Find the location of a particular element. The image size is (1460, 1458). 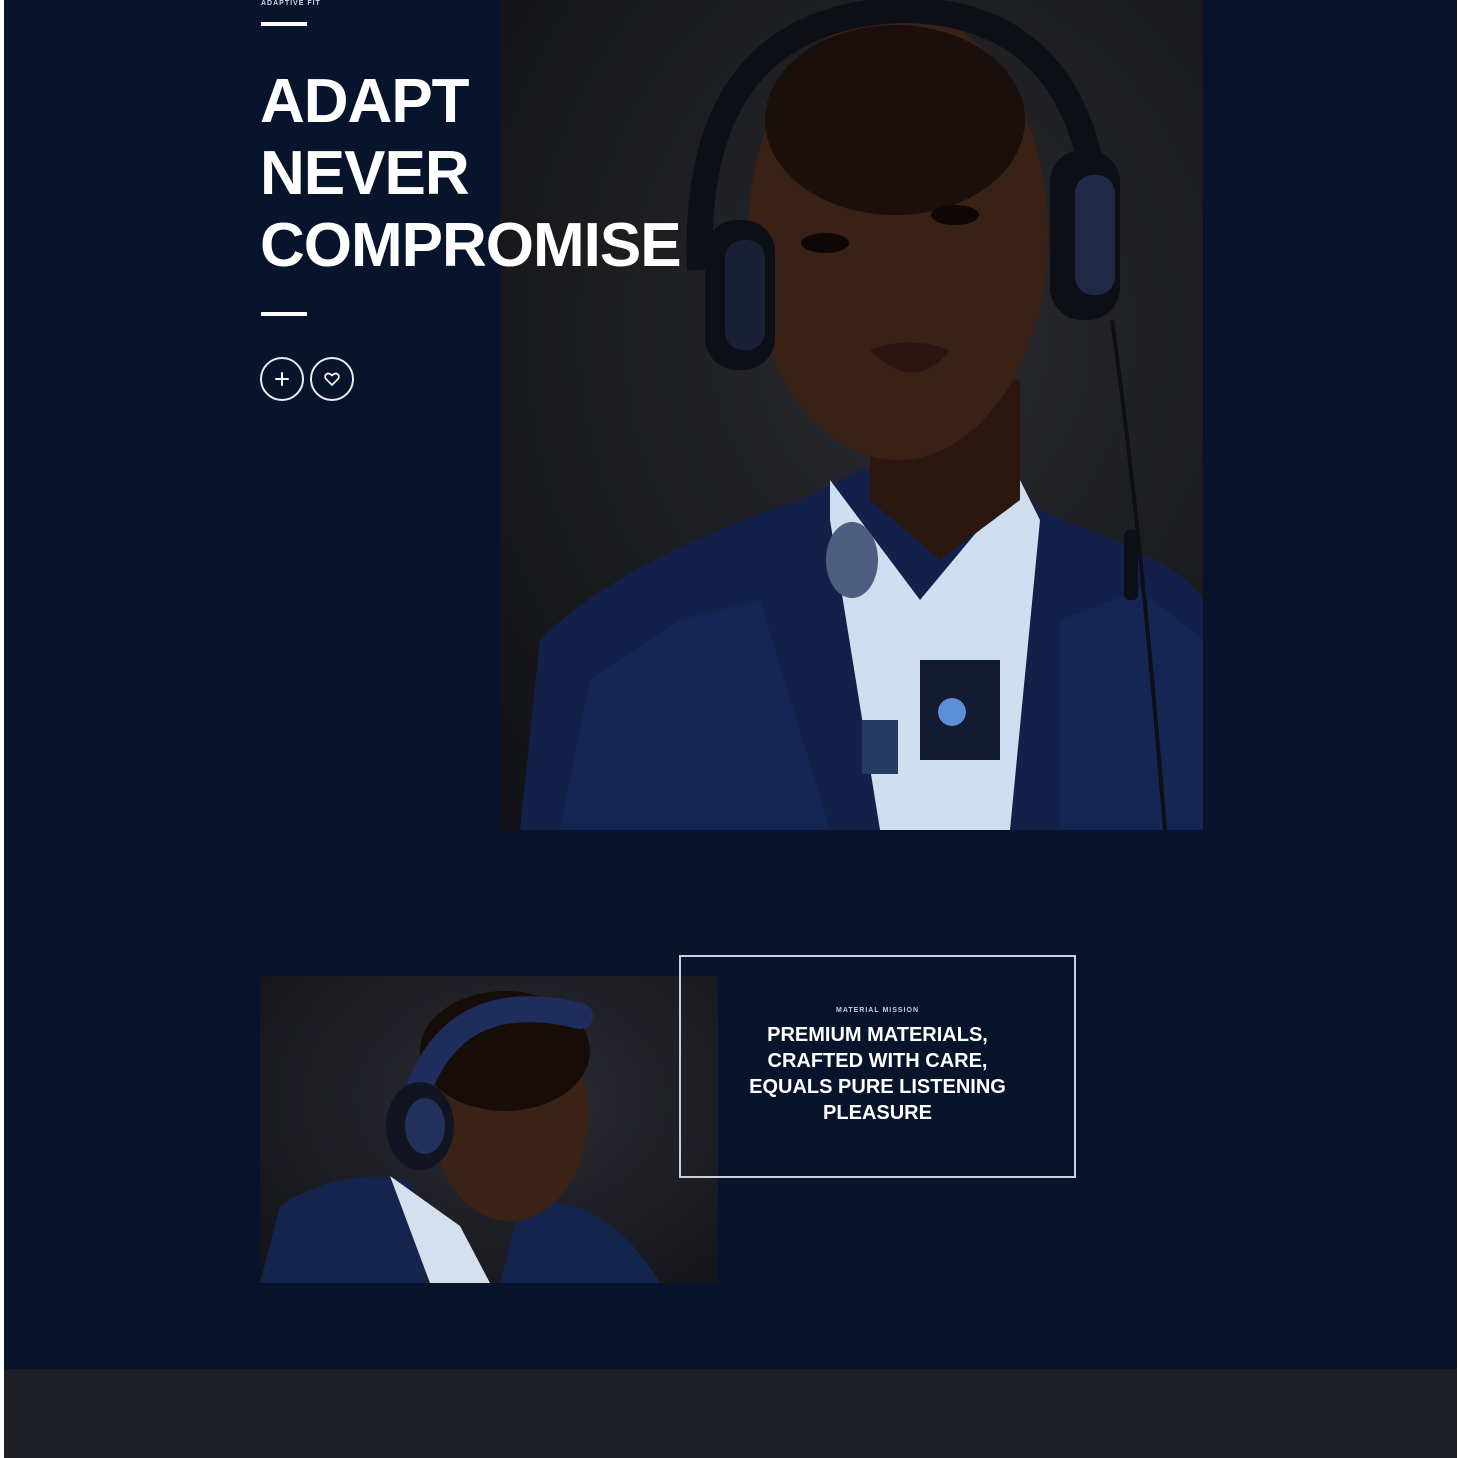

headline-divider-bottom is located at coordinates (284, 314).